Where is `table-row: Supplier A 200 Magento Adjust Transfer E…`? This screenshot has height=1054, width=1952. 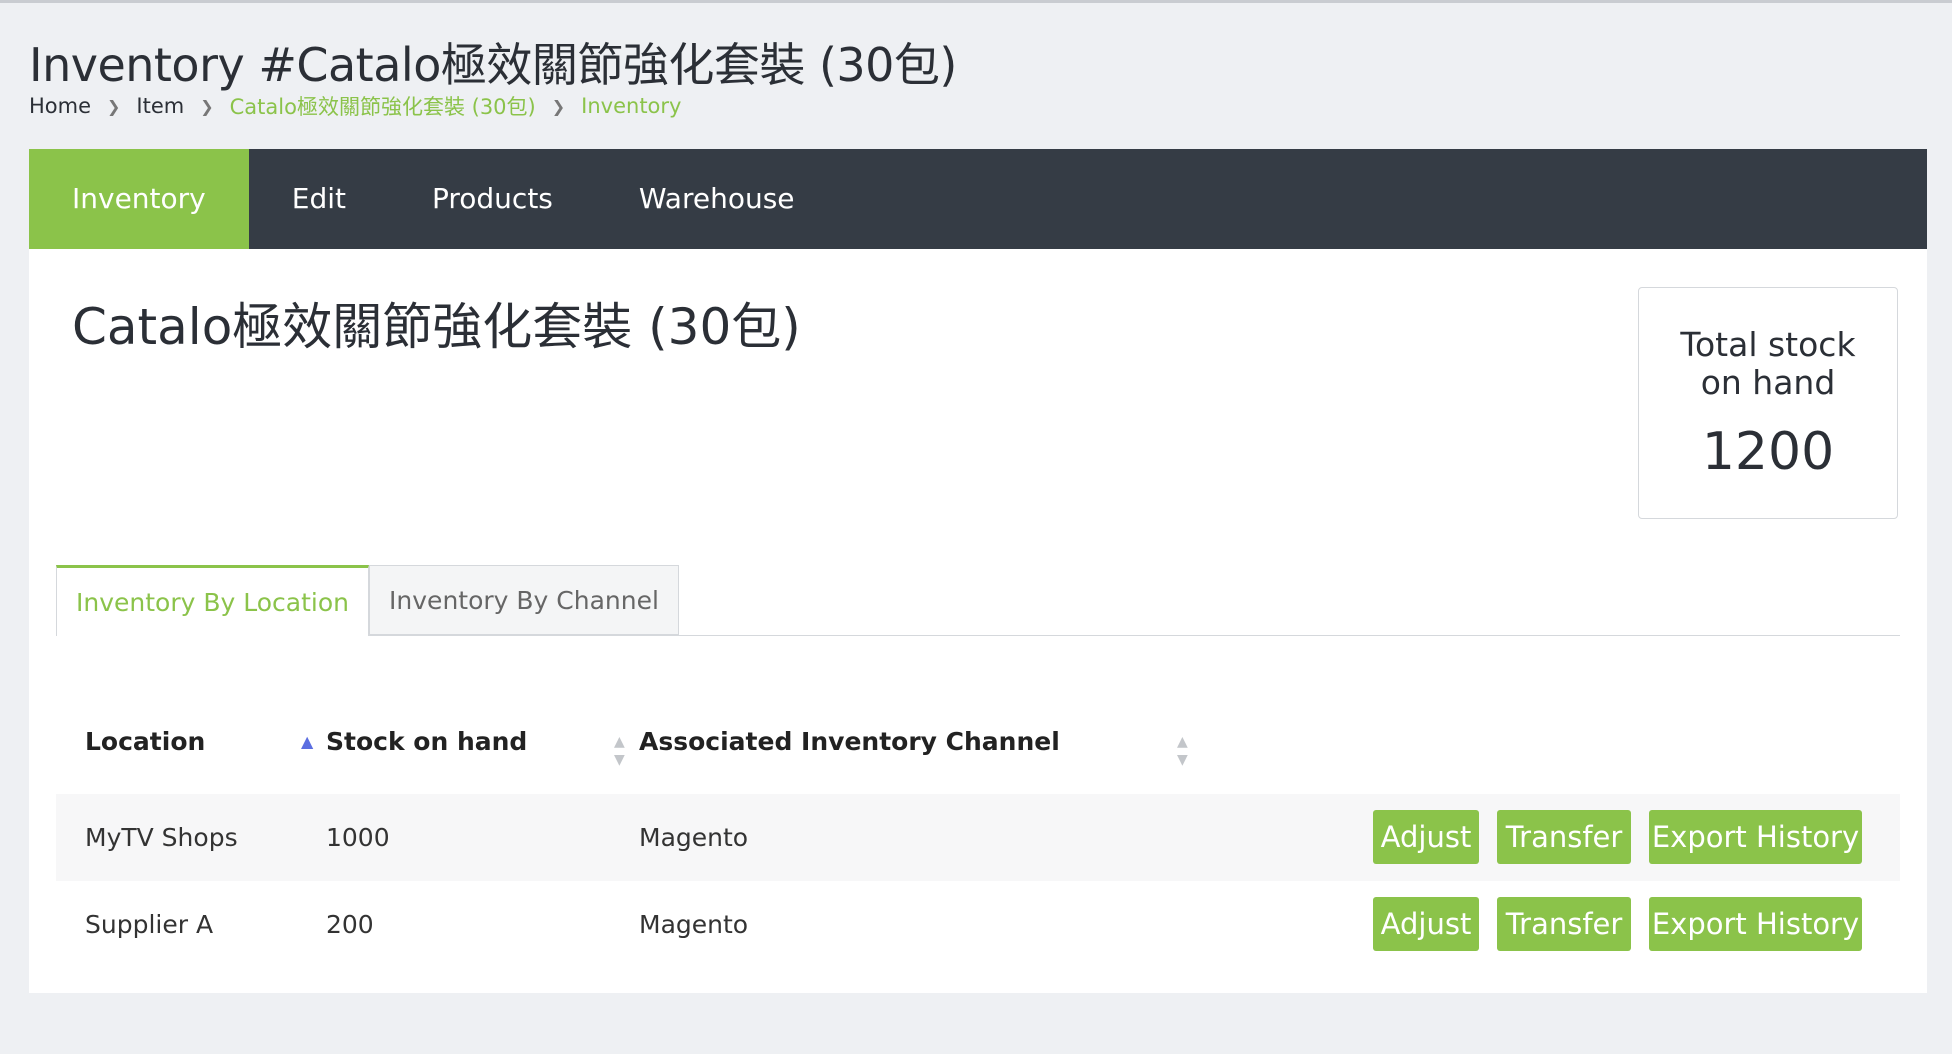 table-row: Supplier A 200 Magento Adjust Transfer E… is located at coordinates (978, 924).